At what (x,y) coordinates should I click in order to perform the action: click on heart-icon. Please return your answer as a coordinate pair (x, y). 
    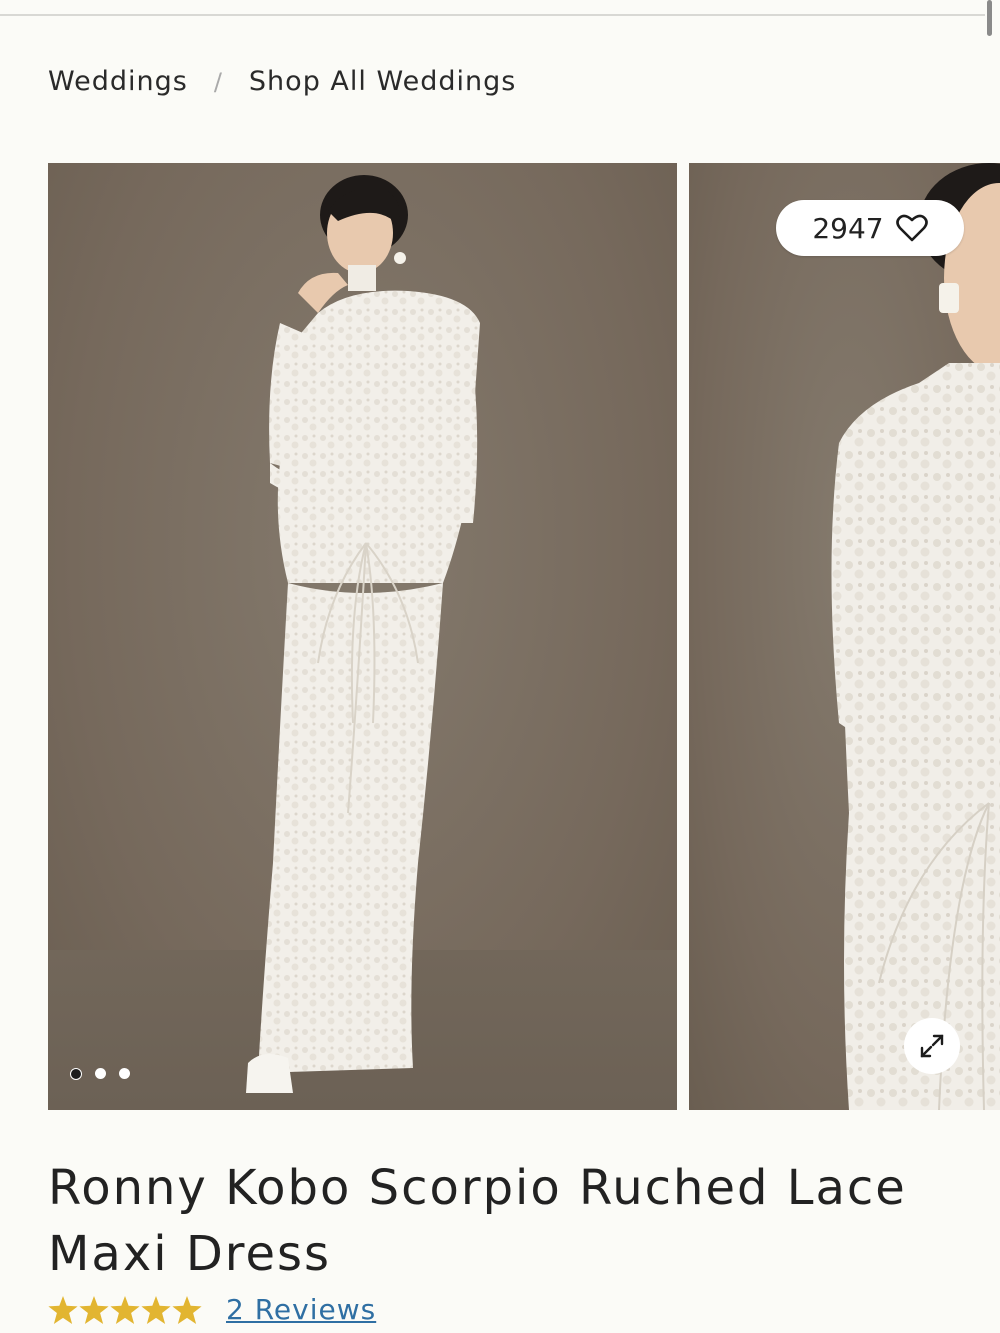
    Looking at the image, I should click on (911, 228).